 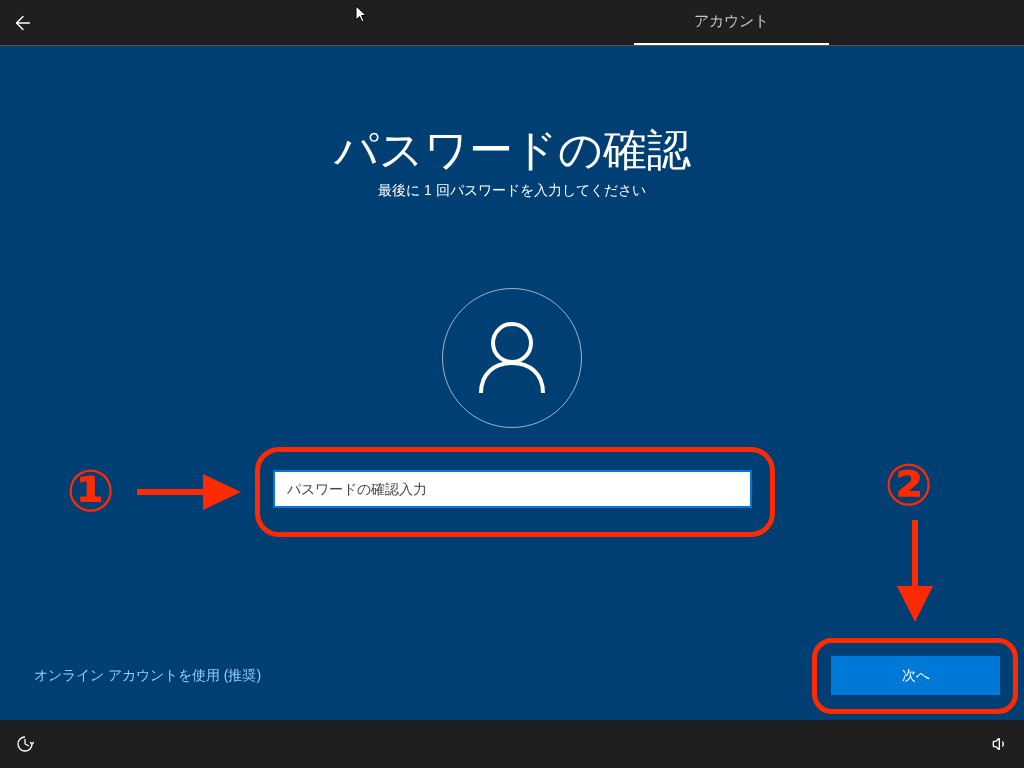 What do you see at coordinates (512, 489) in the screenshot?
I see `password-field: パスワードの確認入力` at bounding box center [512, 489].